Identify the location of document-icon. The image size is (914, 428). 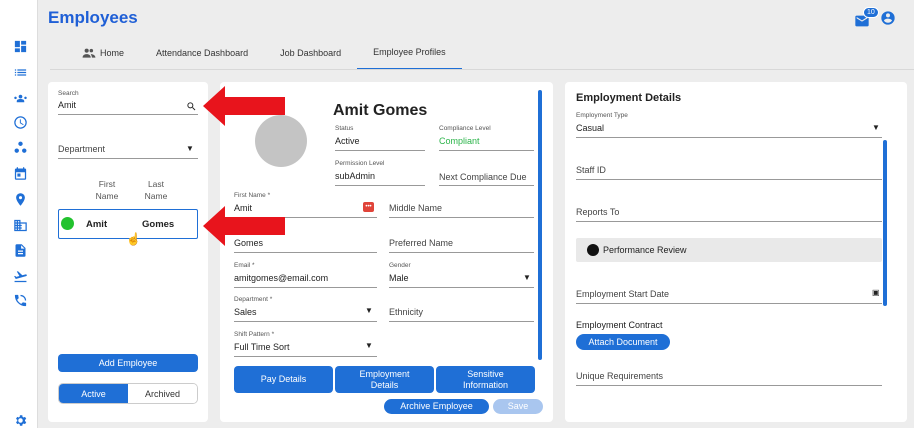
(20, 250).